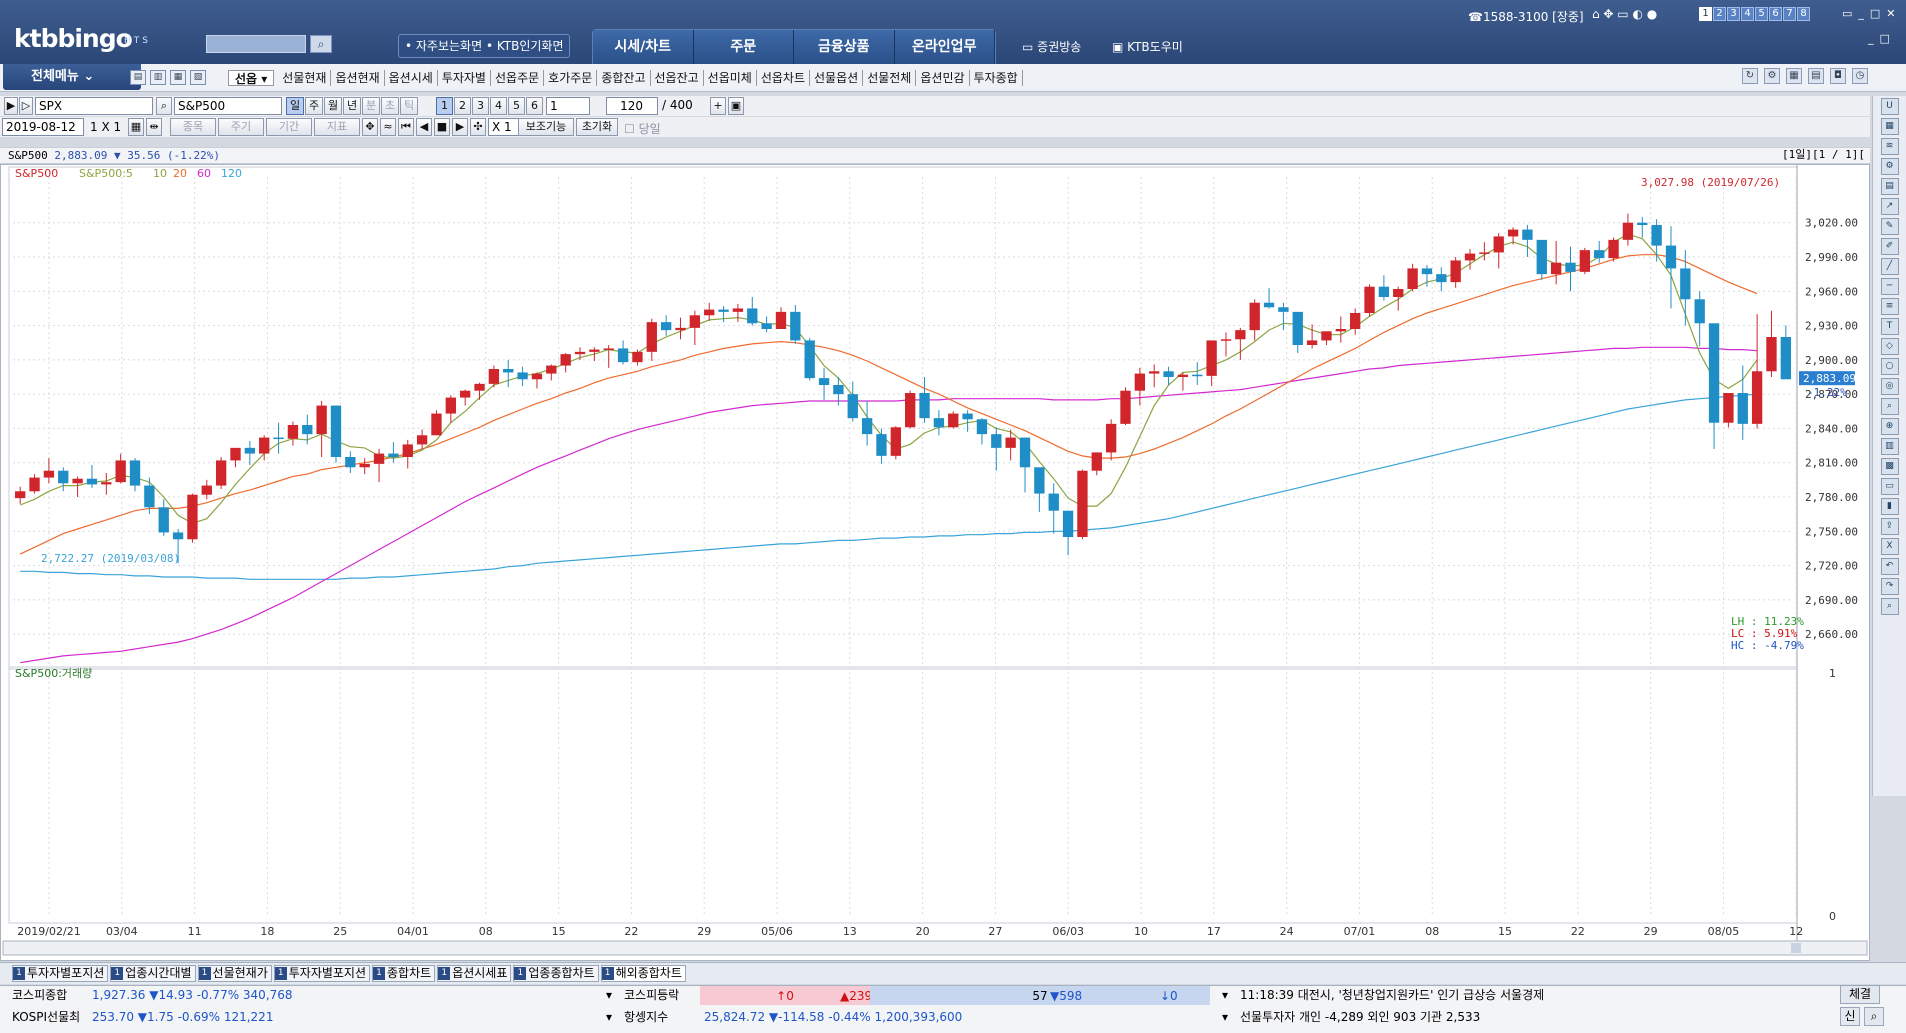 This screenshot has width=1906, height=1033. What do you see at coordinates (890, 78) in the screenshot?
I see `menu-tab: 선물전체` at bounding box center [890, 78].